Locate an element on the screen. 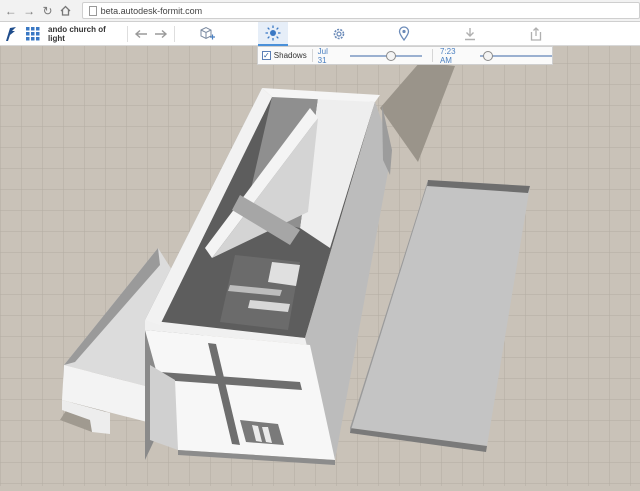 The width and height of the screenshot is (640, 491). share-icon is located at coordinates (536, 34).